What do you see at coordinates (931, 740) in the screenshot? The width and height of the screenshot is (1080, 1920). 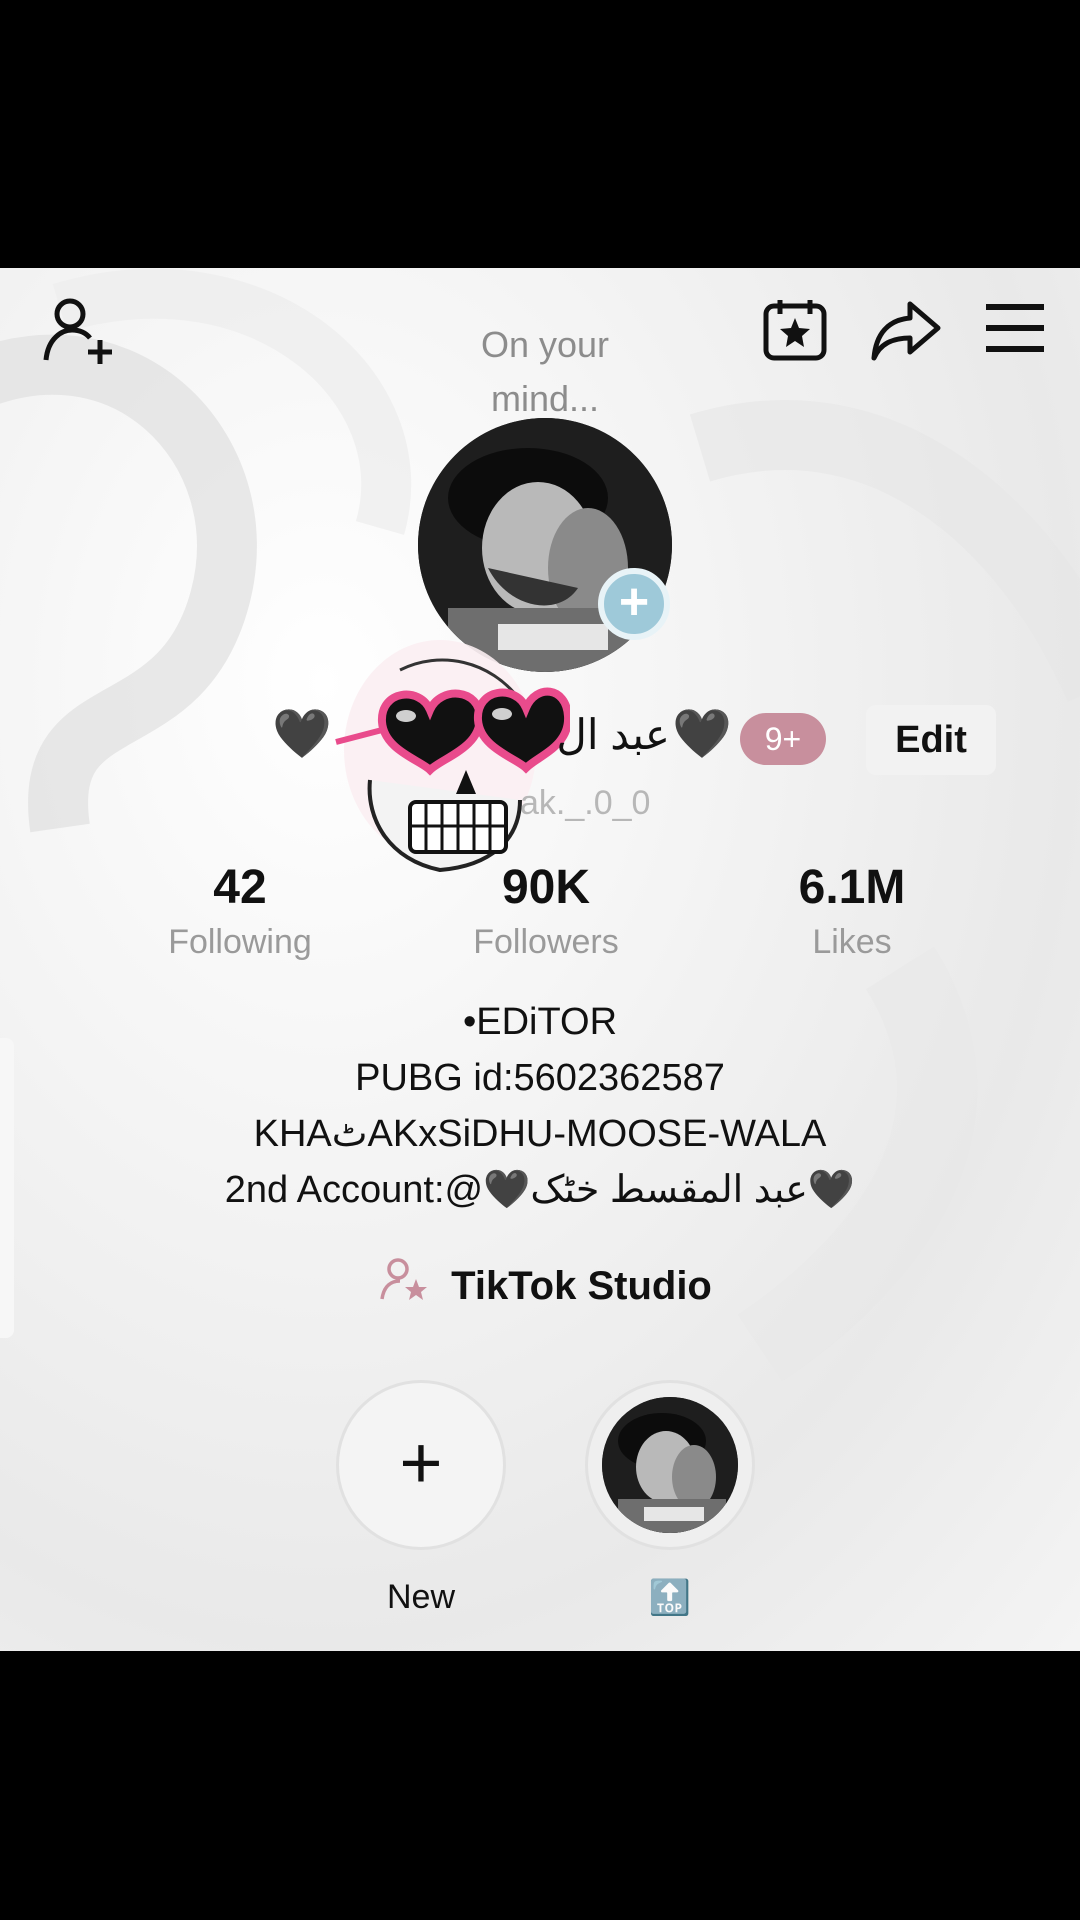 I see `edit-profile-button: Edit` at bounding box center [931, 740].